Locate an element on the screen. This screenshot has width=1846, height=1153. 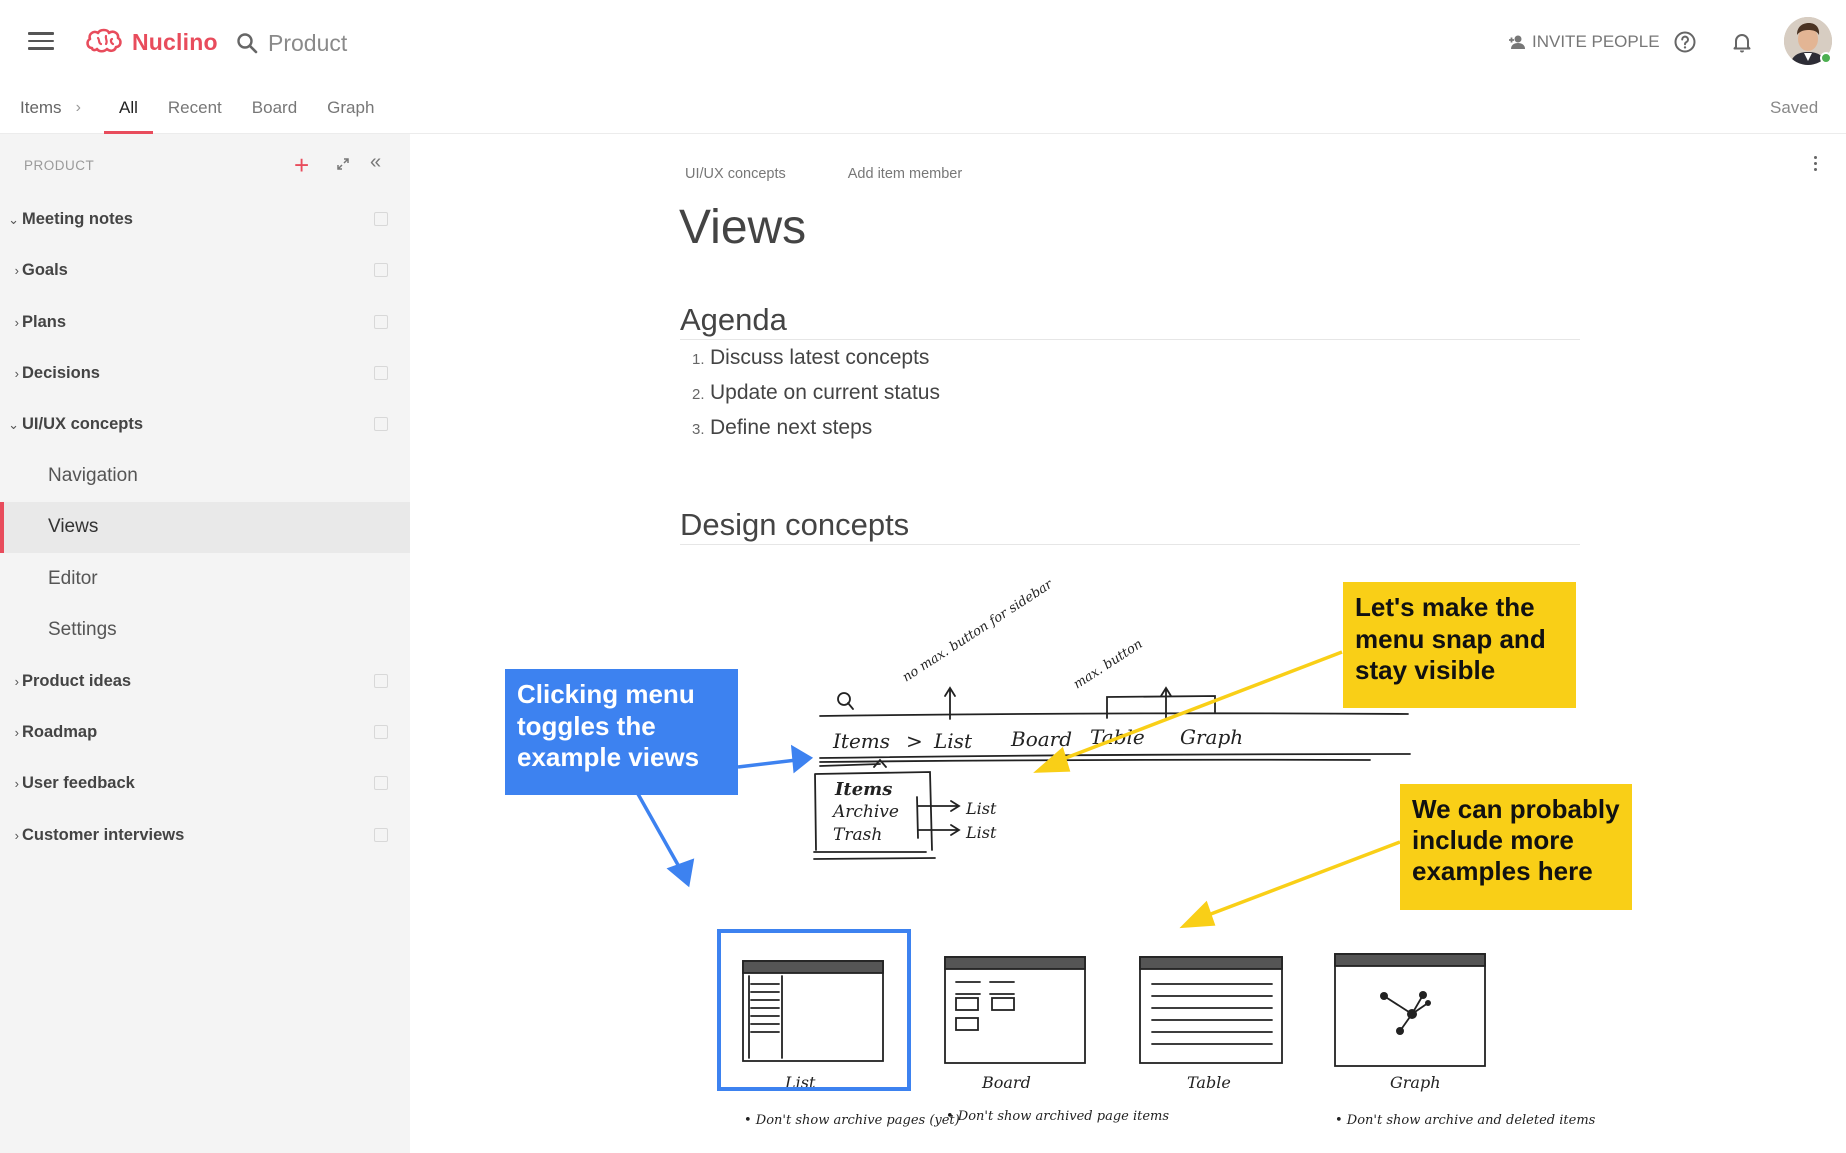
sketch-nav-graph: Graph is located at coordinates (1211, 737).